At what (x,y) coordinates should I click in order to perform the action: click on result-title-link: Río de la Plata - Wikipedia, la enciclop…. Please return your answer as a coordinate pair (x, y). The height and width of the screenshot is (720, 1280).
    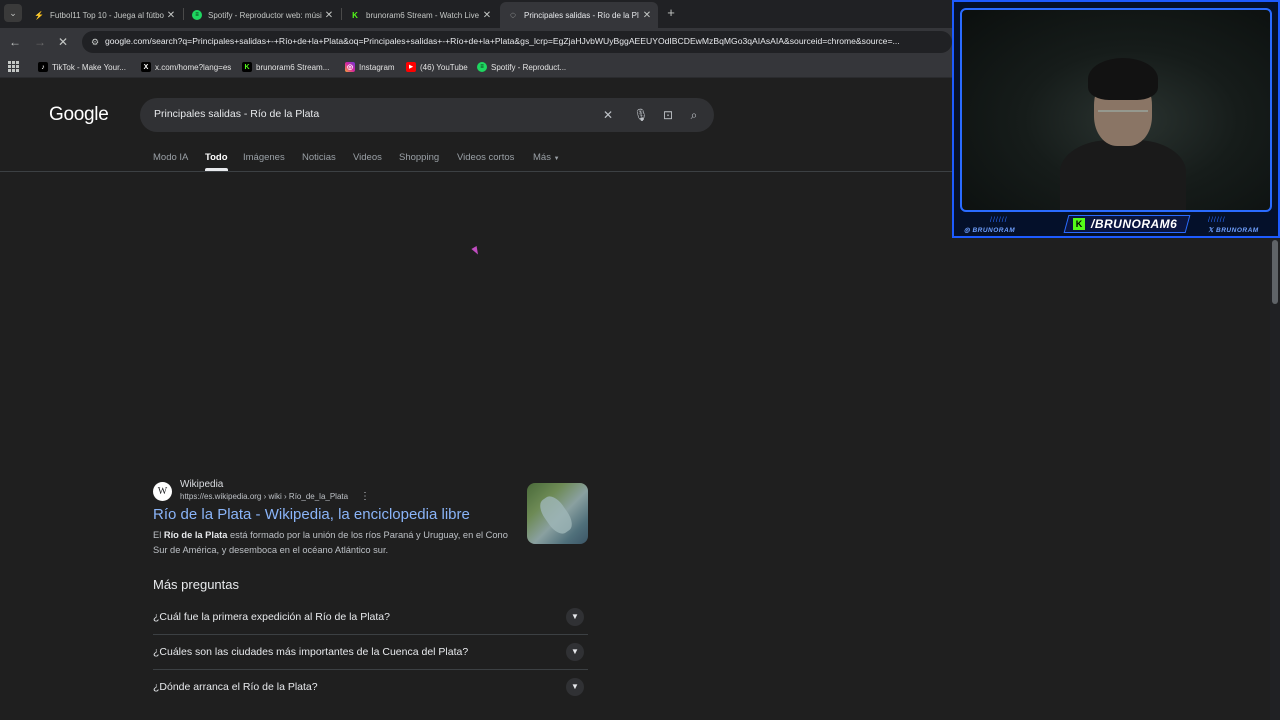
    Looking at the image, I should click on (311, 514).